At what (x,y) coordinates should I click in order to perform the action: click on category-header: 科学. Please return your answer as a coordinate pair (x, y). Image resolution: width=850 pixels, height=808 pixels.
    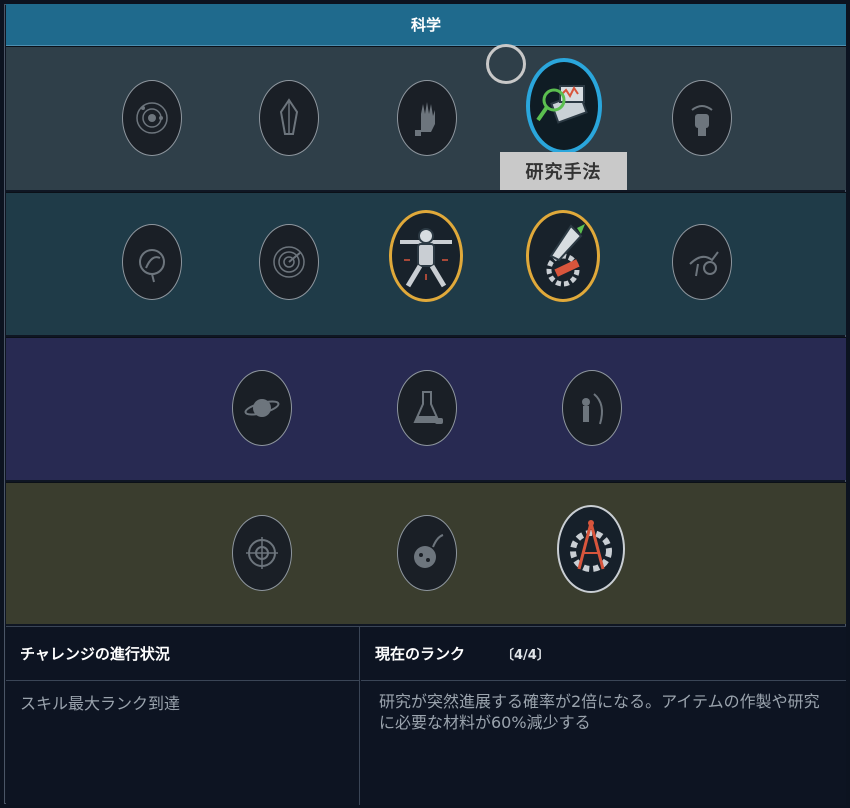
    Looking at the image, I should click on (426, 25).